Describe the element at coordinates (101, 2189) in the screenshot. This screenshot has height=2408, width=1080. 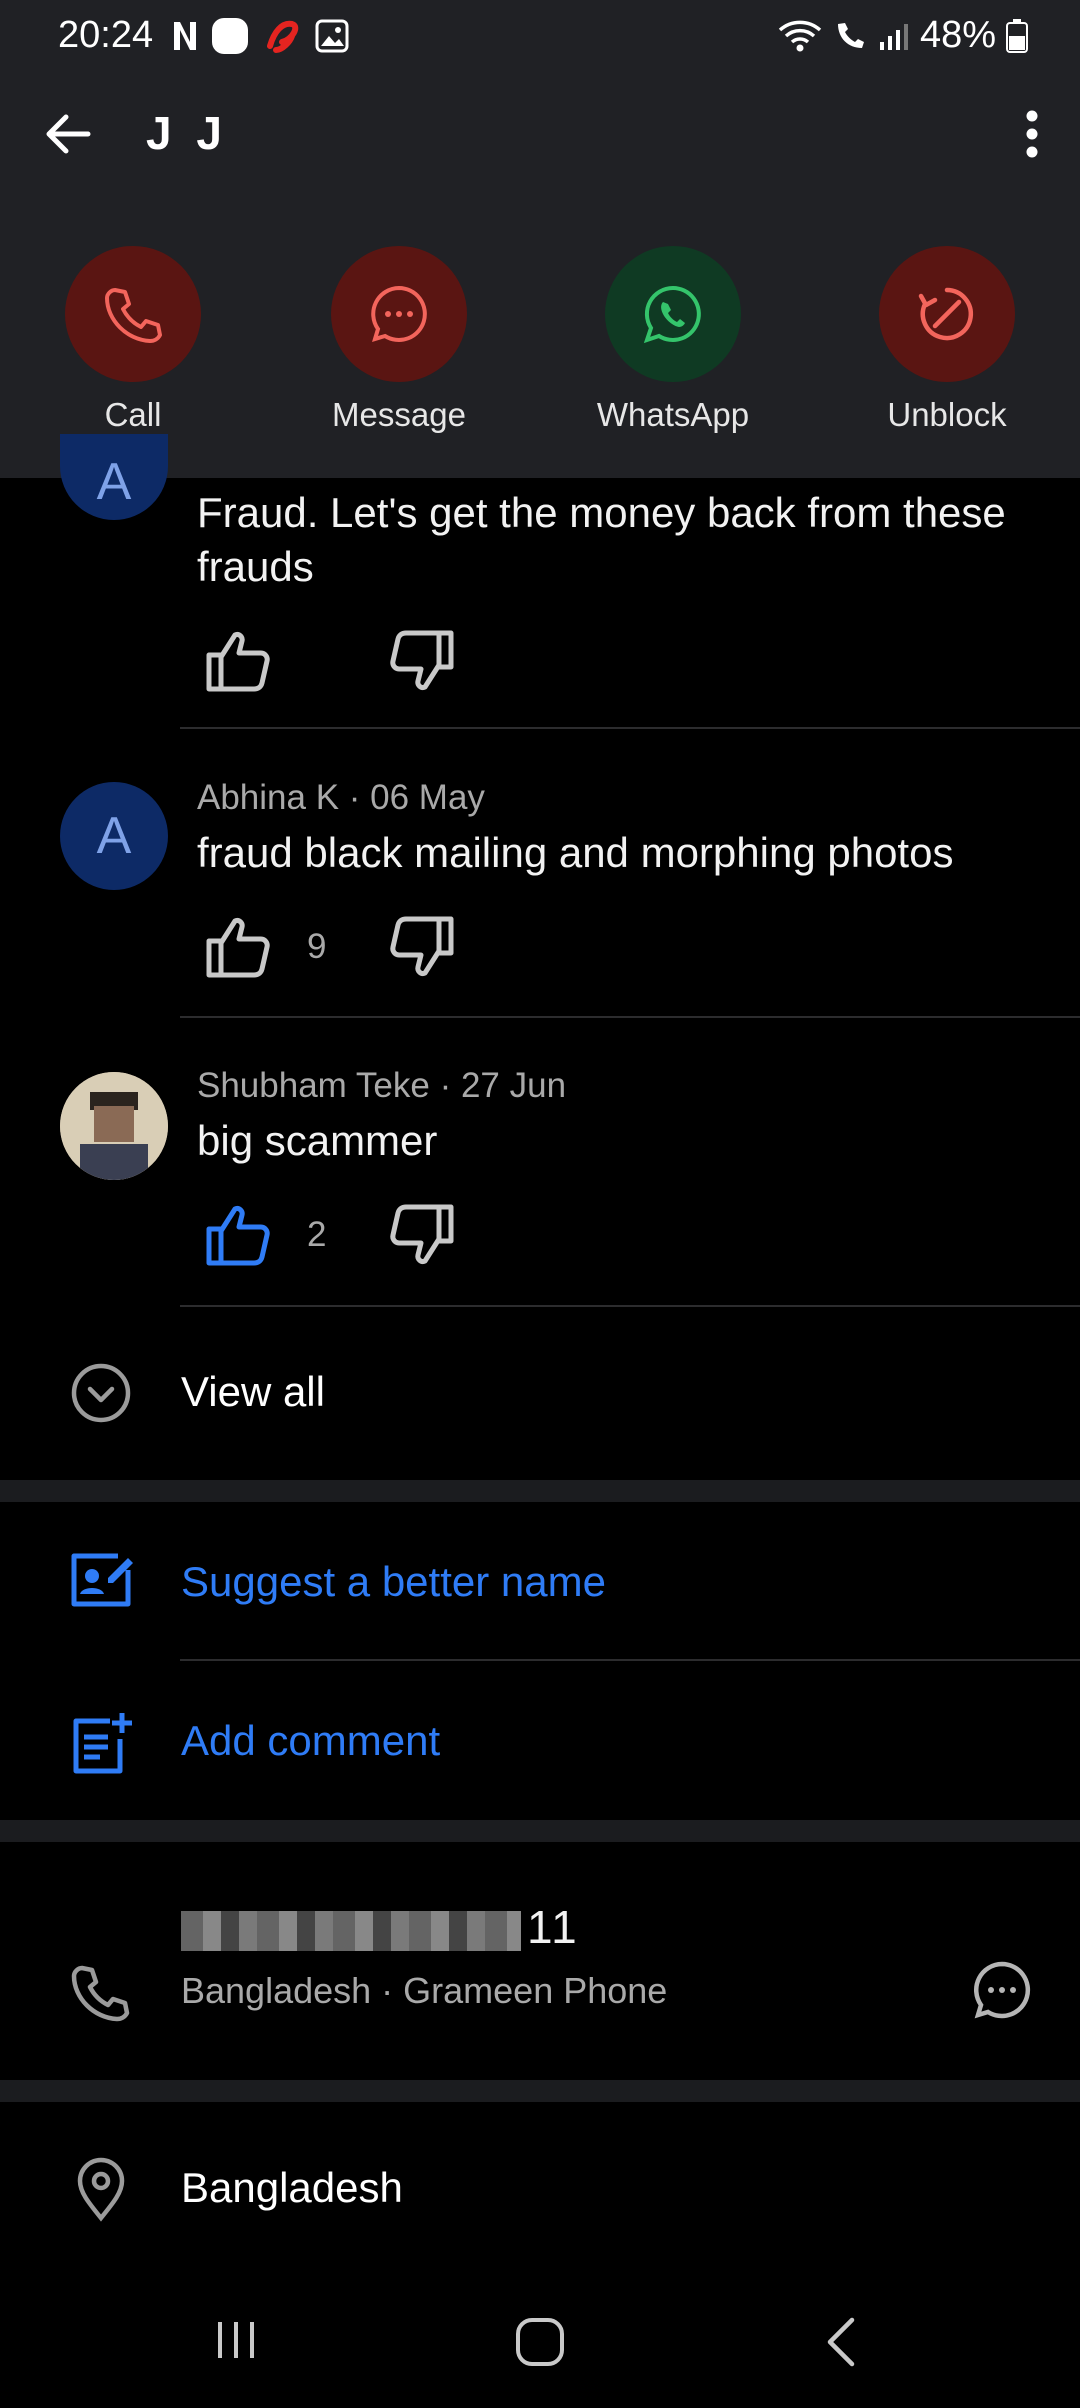
I see `location-pin-icon` at that location.